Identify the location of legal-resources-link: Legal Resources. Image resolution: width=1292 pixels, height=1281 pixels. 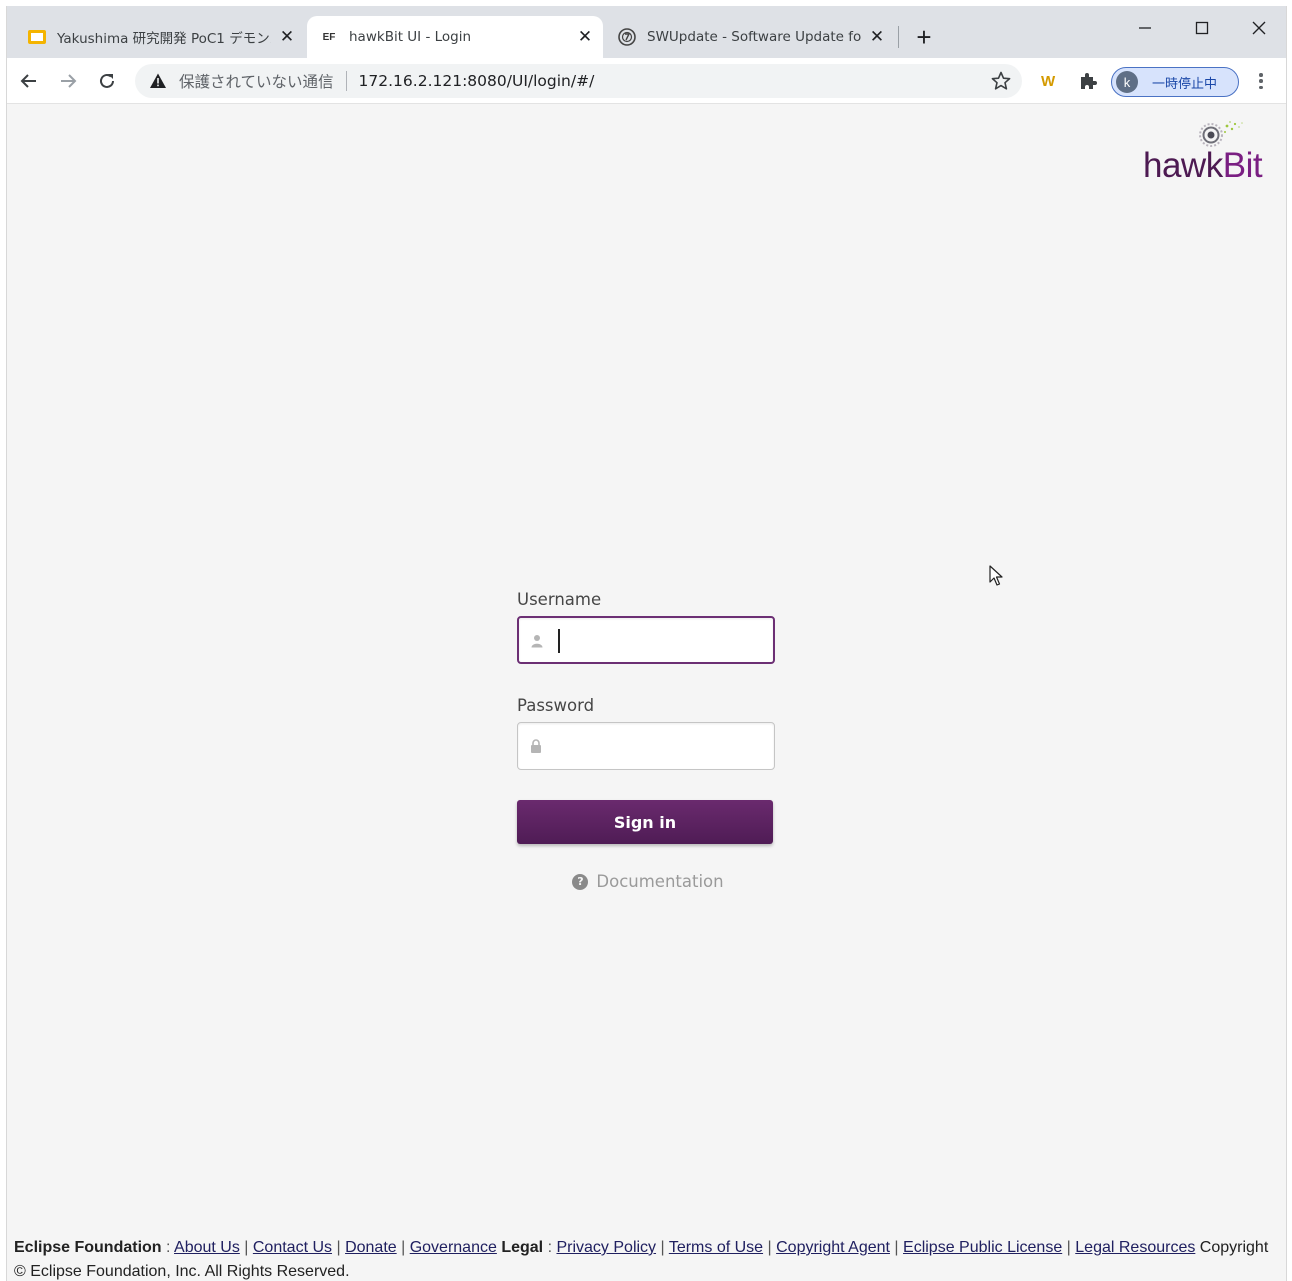
(1135, 1247).